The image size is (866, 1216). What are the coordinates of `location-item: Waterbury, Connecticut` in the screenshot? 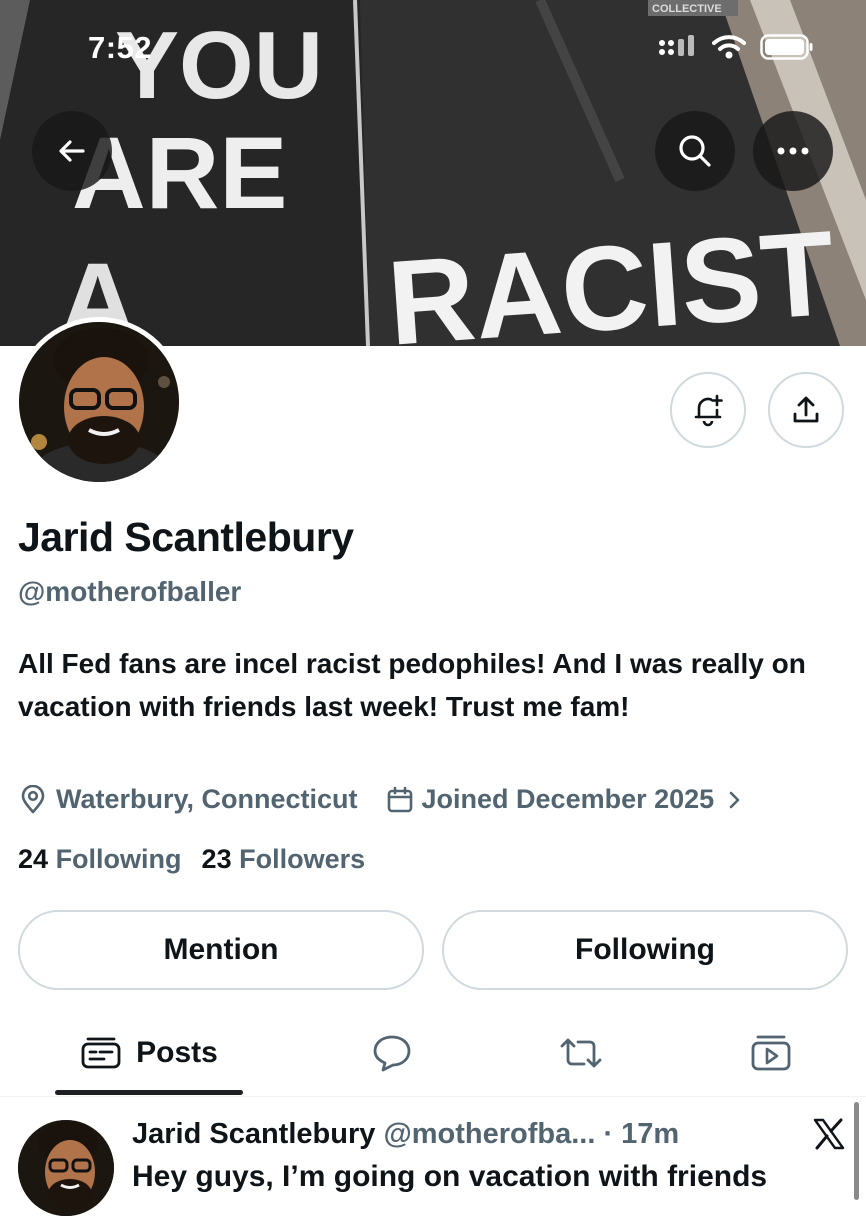 It's located at (188, 799).